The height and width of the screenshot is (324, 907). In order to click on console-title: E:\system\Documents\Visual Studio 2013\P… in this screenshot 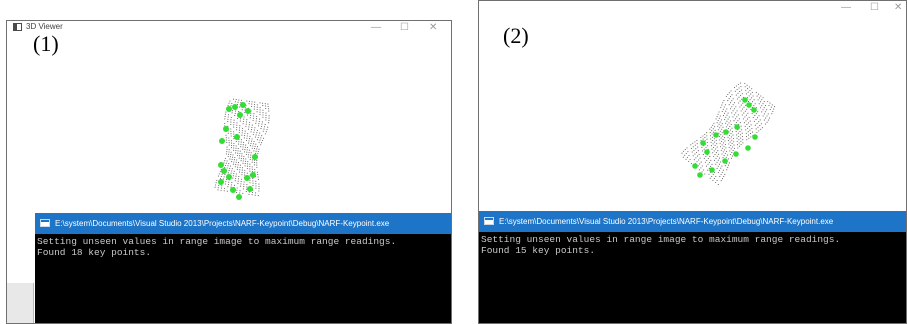, I will do `click(666, 221)`.